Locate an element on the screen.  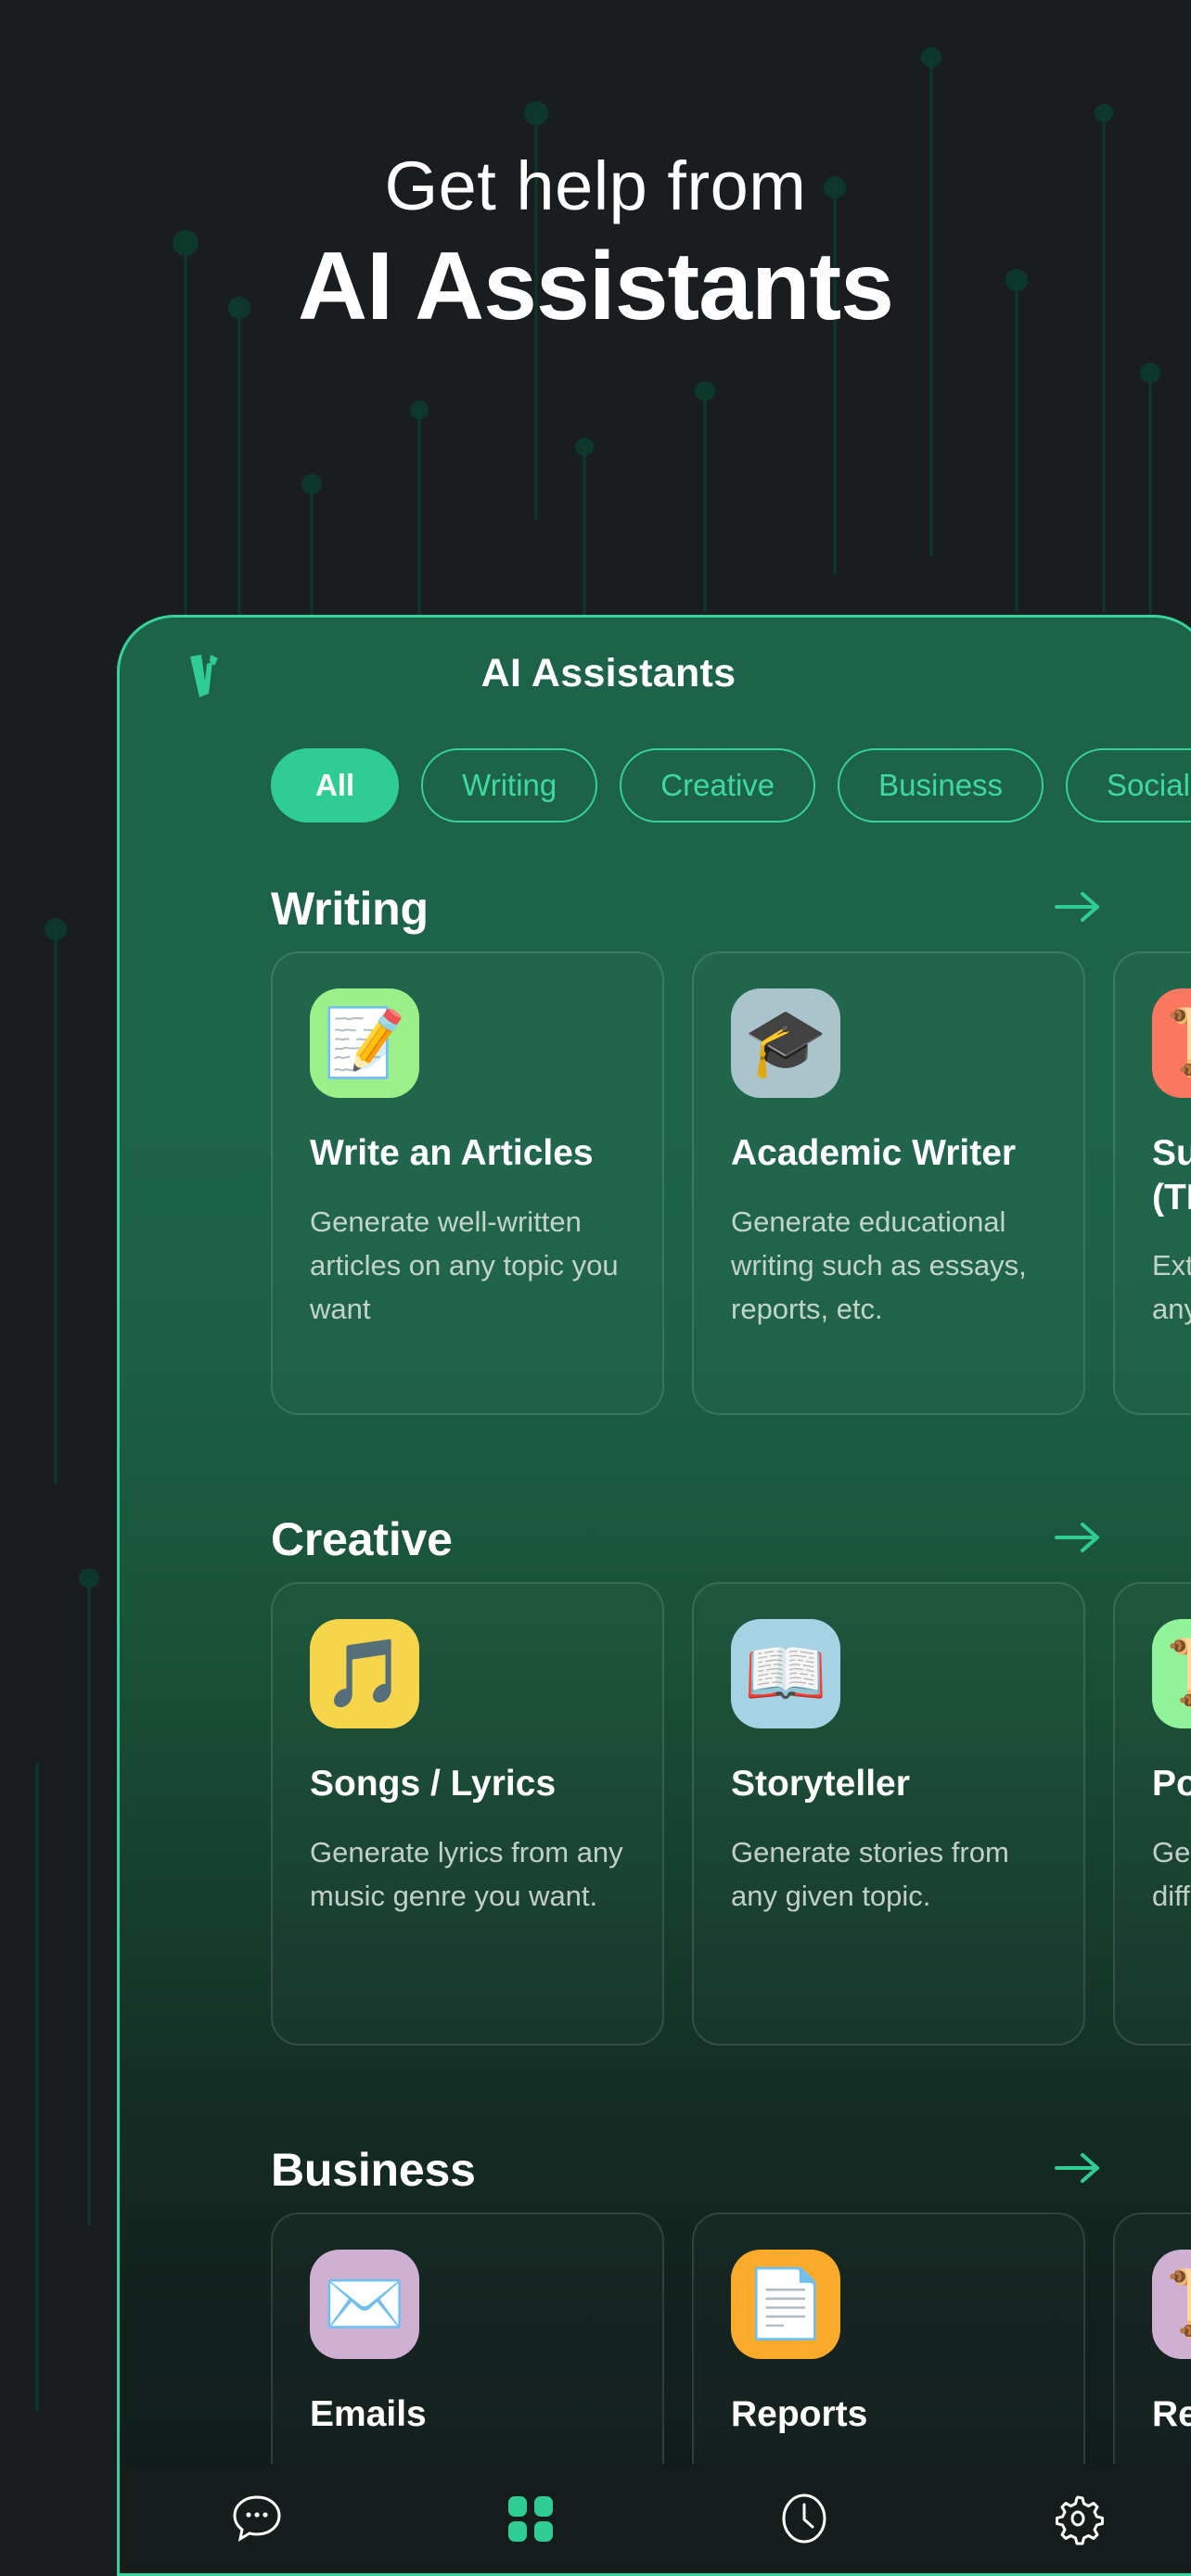
filter-chip-writing: Writing is located at coordinates (510, 786).